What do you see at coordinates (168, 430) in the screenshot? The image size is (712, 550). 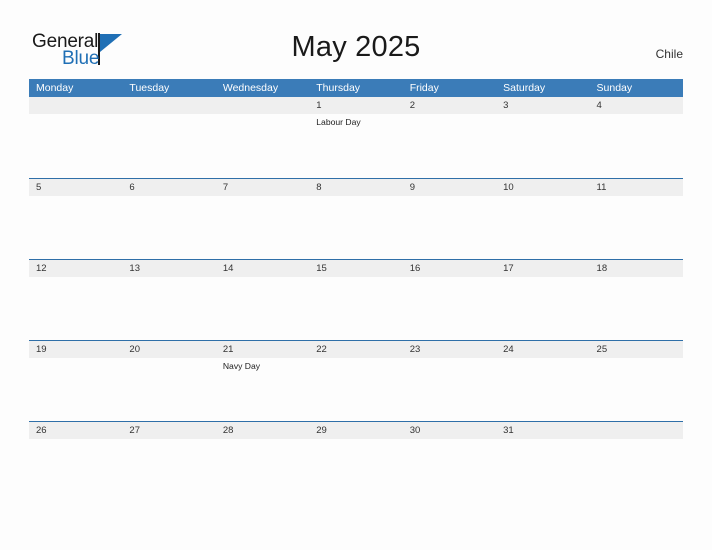 I see `day-number: 27` at bounding box center [168, 430].